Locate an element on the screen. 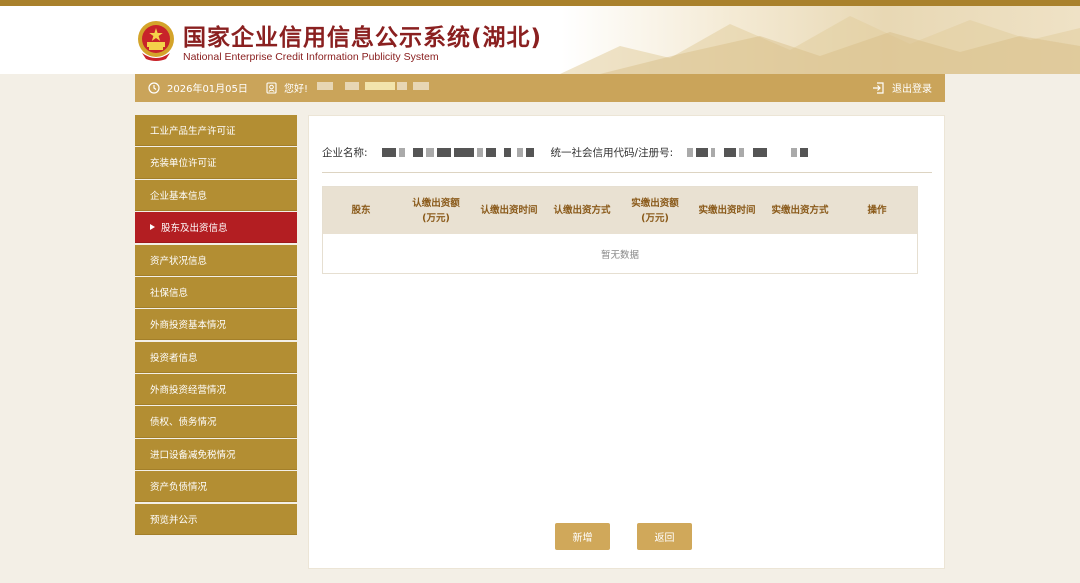 This screenshot has height=583, width=1080. caret-right-icon is located at coordinates (152, 227).